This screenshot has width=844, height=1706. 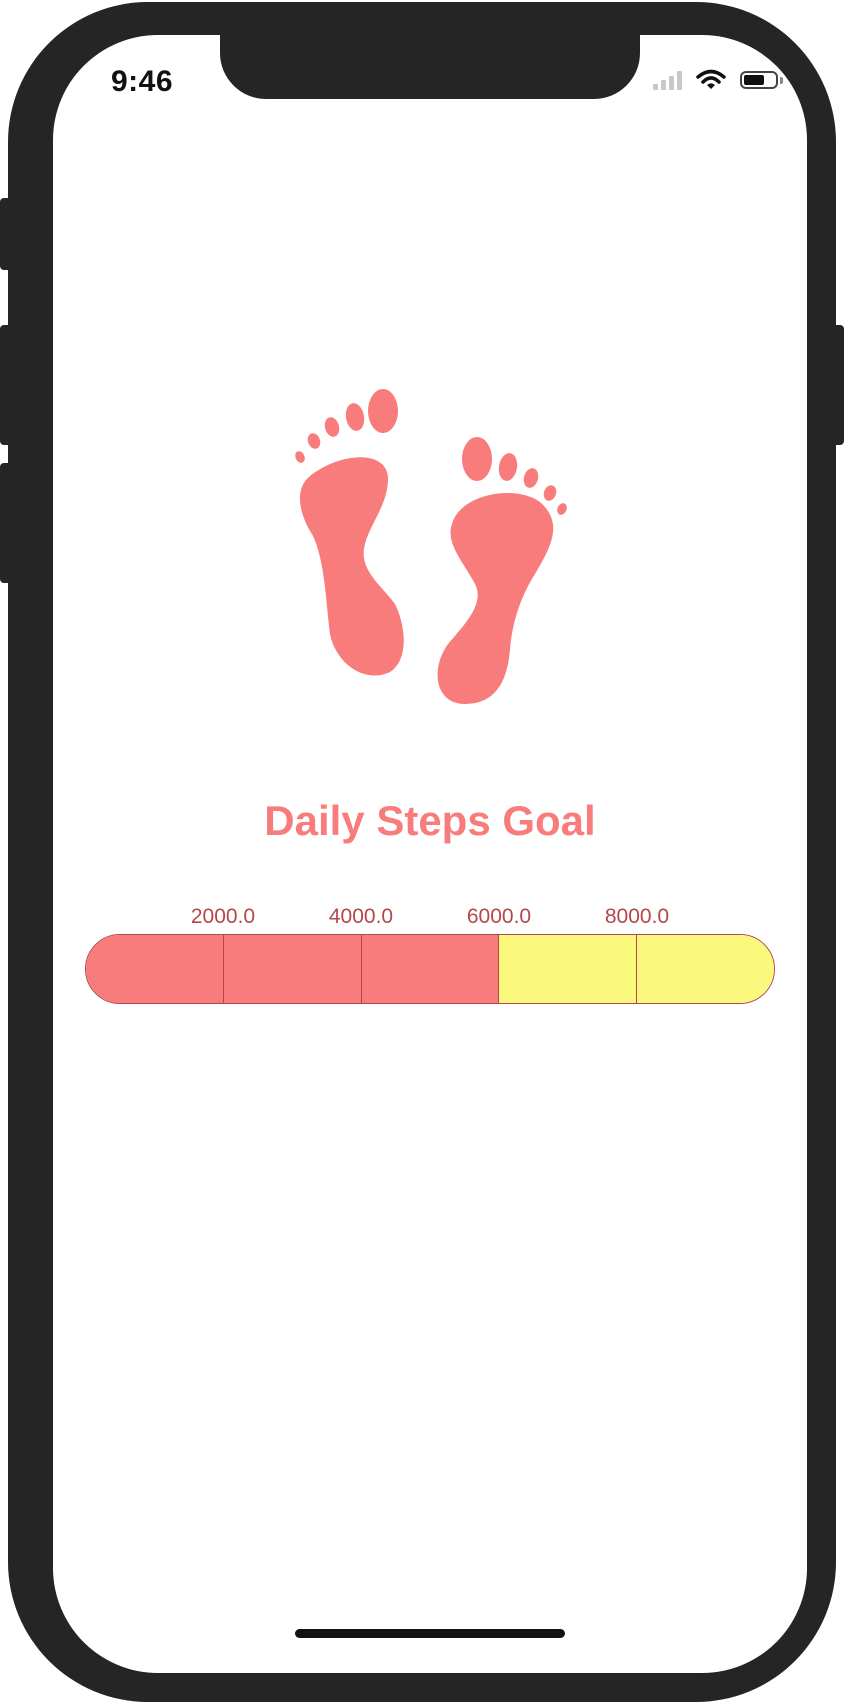 What do you see at coordinates (361, 916) in the screenshot?
I see `tick-label-4000: 4000.0` at bounding box center [361, 916].